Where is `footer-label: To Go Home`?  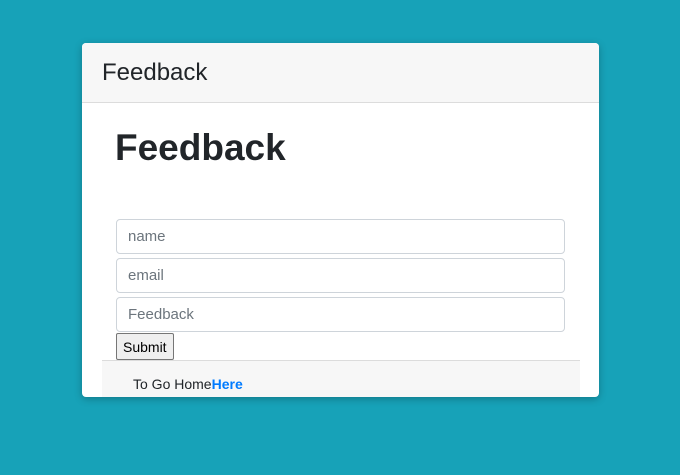 footer-label: To Go Home is located at coordinates (172, 384).